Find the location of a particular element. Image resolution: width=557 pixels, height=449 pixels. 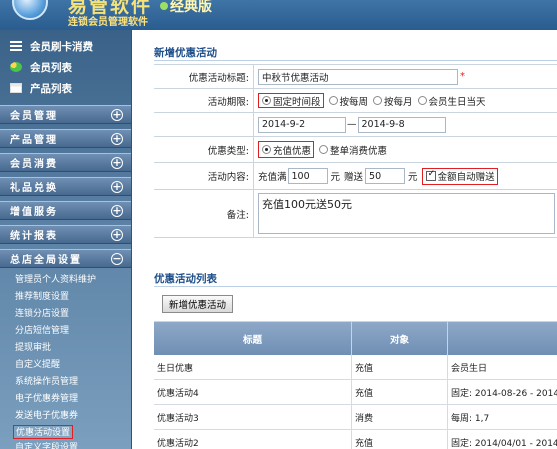

menu-group-product: 产品管理 + is located at coordinates (65, 138).